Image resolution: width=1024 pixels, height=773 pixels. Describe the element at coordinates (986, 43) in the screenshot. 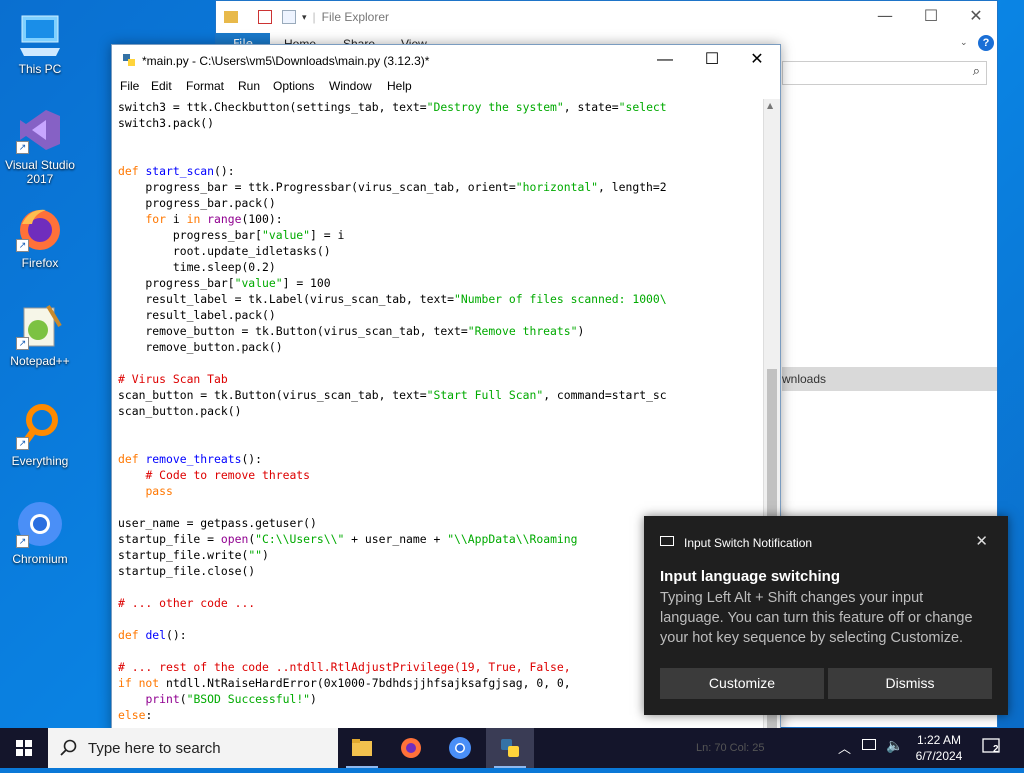

I see `help-icon: ?` at that location.